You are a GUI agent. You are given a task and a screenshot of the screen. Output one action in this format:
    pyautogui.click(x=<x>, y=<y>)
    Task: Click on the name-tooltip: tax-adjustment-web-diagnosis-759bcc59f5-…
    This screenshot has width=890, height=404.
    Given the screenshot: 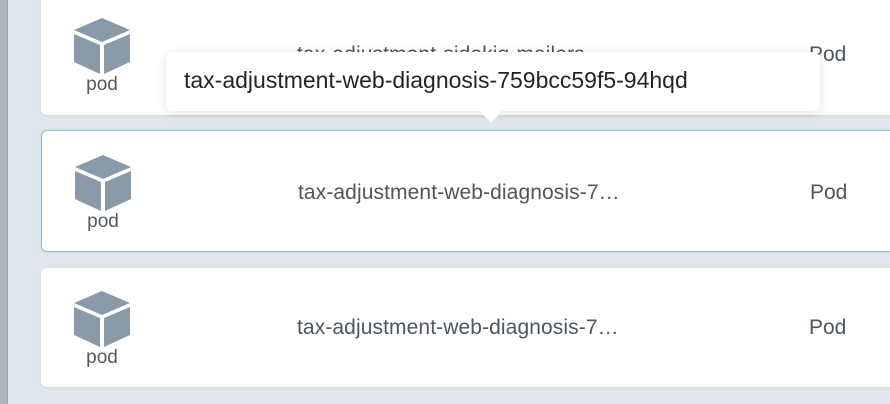 What is the action you would take?
    pyautogui.click(x=493, y=81)
    